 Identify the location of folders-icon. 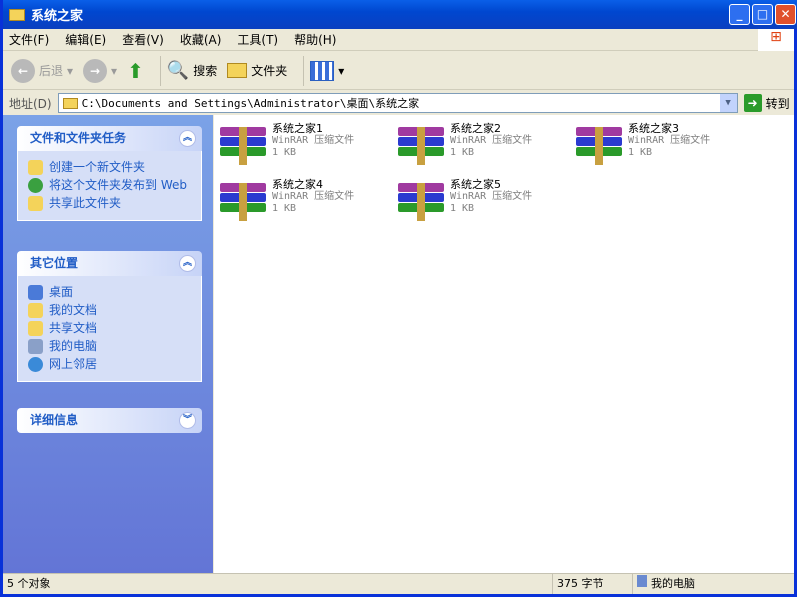
(237, 70).